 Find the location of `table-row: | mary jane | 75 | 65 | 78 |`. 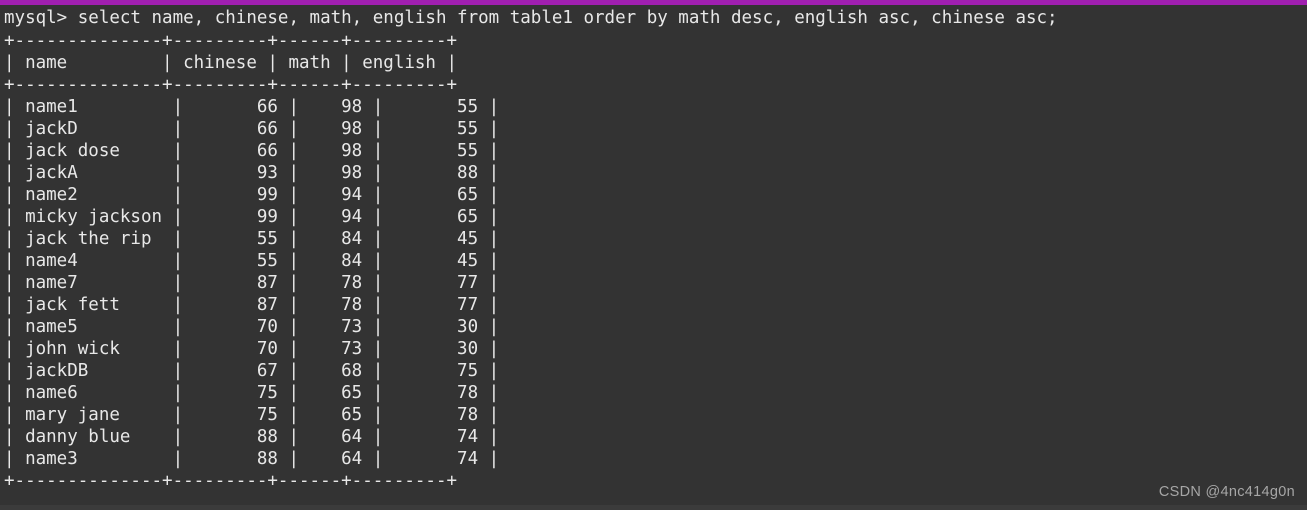

table-row: | mary jane | 75 | 65 | 78 | is located at coordinates (252, 415).